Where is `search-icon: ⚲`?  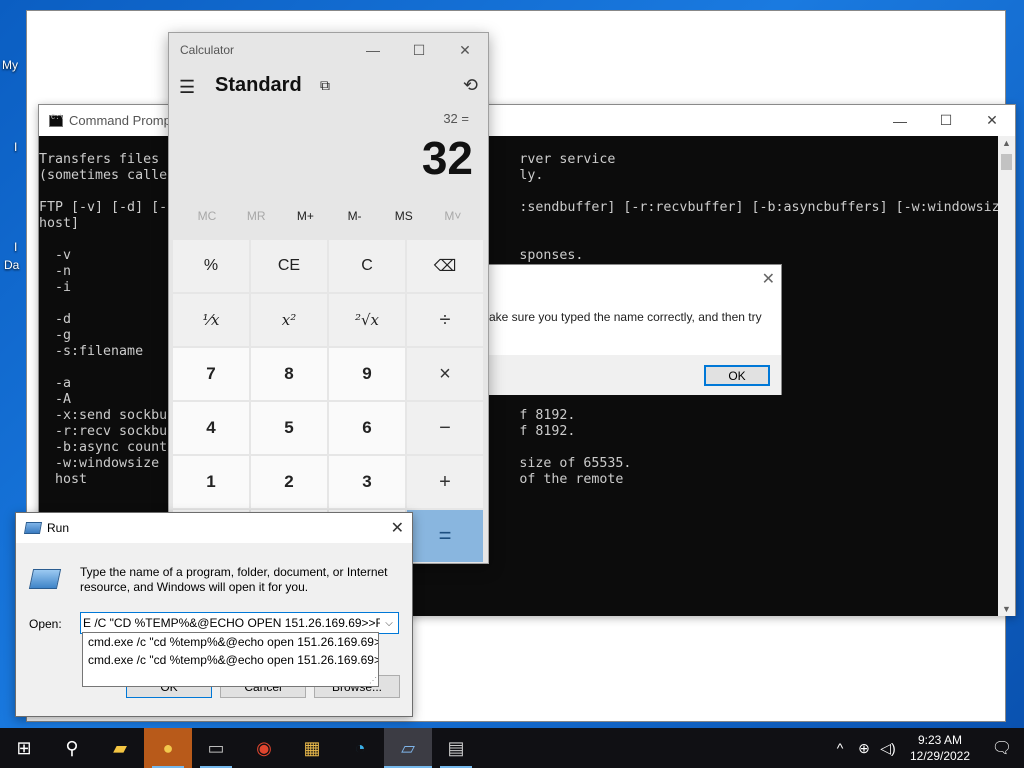
search-icon: ⚲ is located at coordinates (72, 748).